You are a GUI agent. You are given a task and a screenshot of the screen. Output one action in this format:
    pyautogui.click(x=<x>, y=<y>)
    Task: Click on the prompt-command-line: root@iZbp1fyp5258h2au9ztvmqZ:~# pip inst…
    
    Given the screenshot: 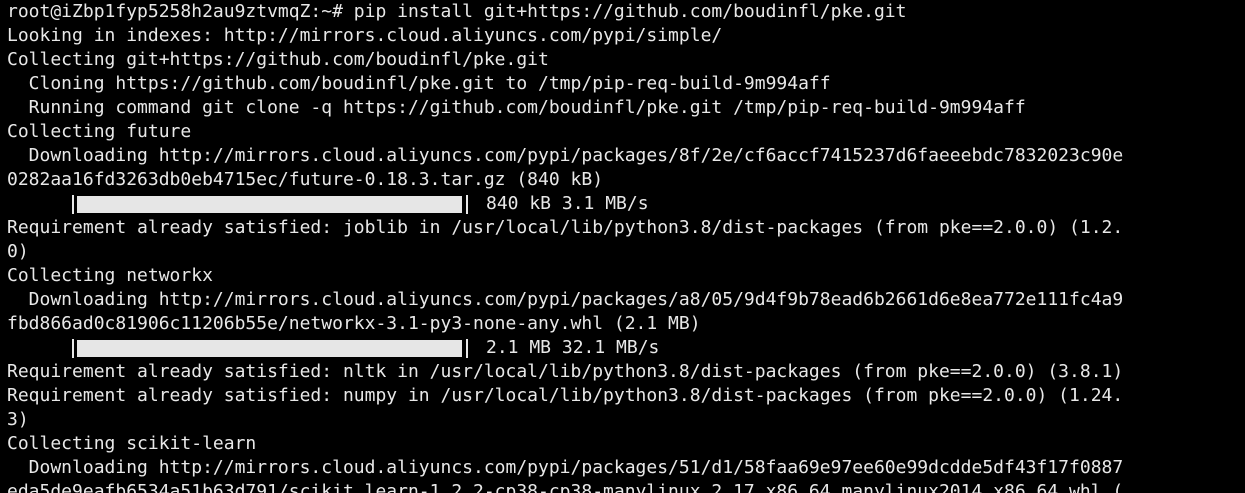 What is the action you would take?
    pyautogui.click(x=457, y=11)
    